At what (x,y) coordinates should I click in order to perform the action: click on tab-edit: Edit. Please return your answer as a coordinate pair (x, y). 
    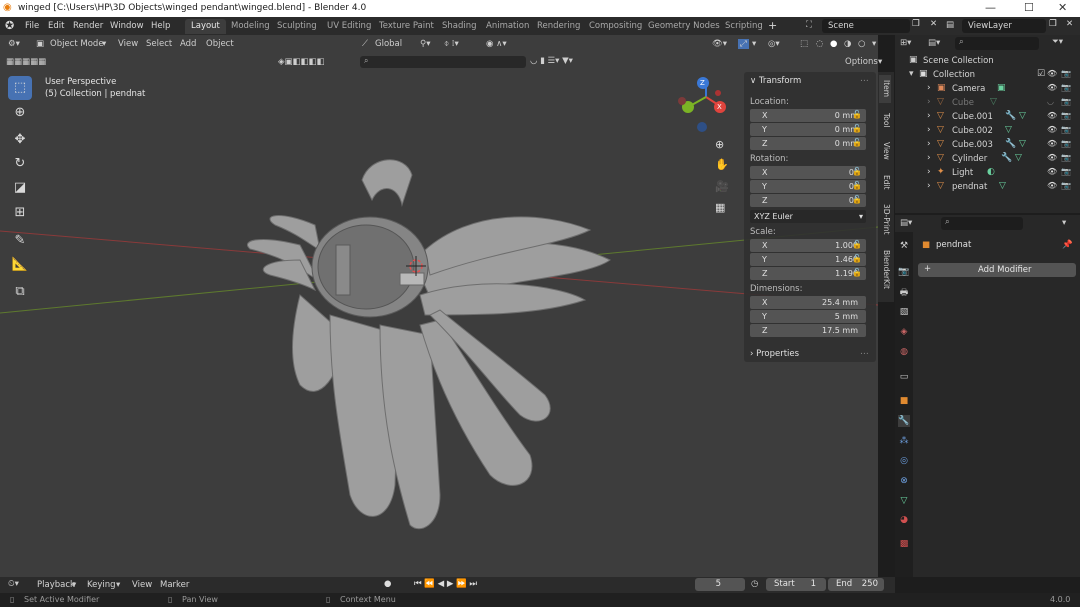
    Looking at the image, I should click on (885, 182).